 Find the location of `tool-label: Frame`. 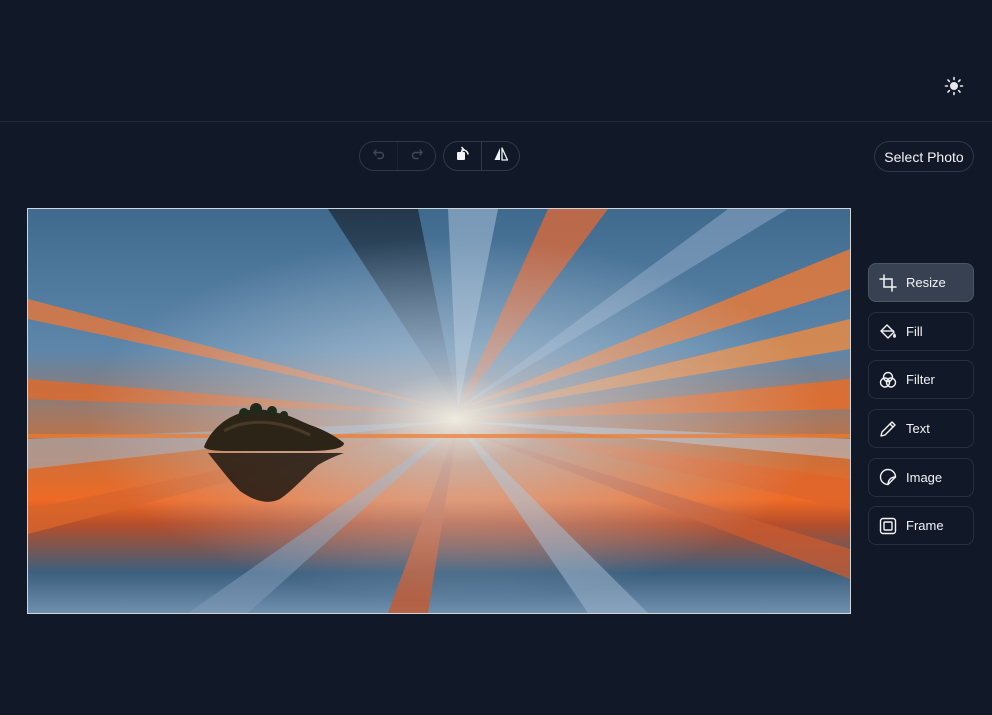

tool-label: Frame is located at coordinates (925, 526).